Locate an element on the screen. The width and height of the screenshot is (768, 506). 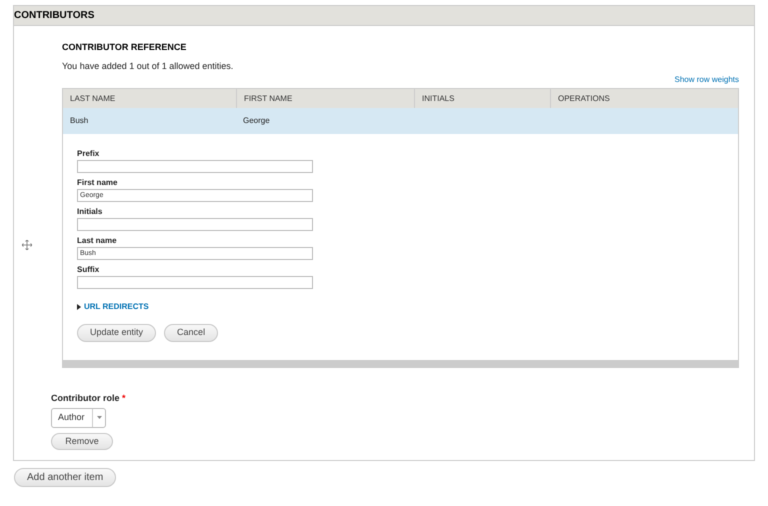
field-label: First name is located at coordinates (97, 182).